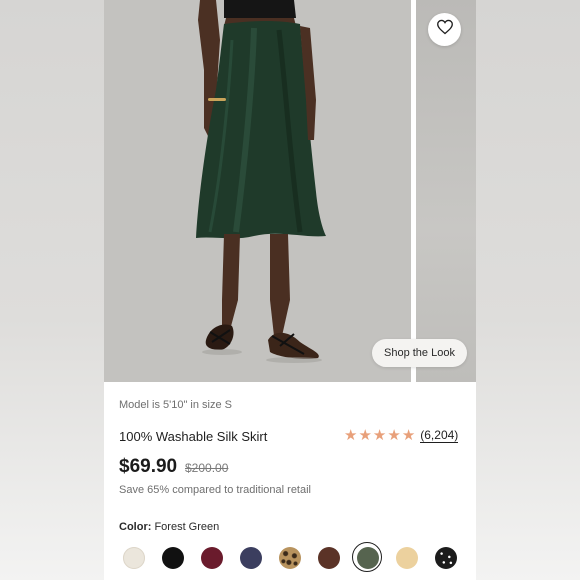  I want to click on original-price: $200.00, so click(207, 468).